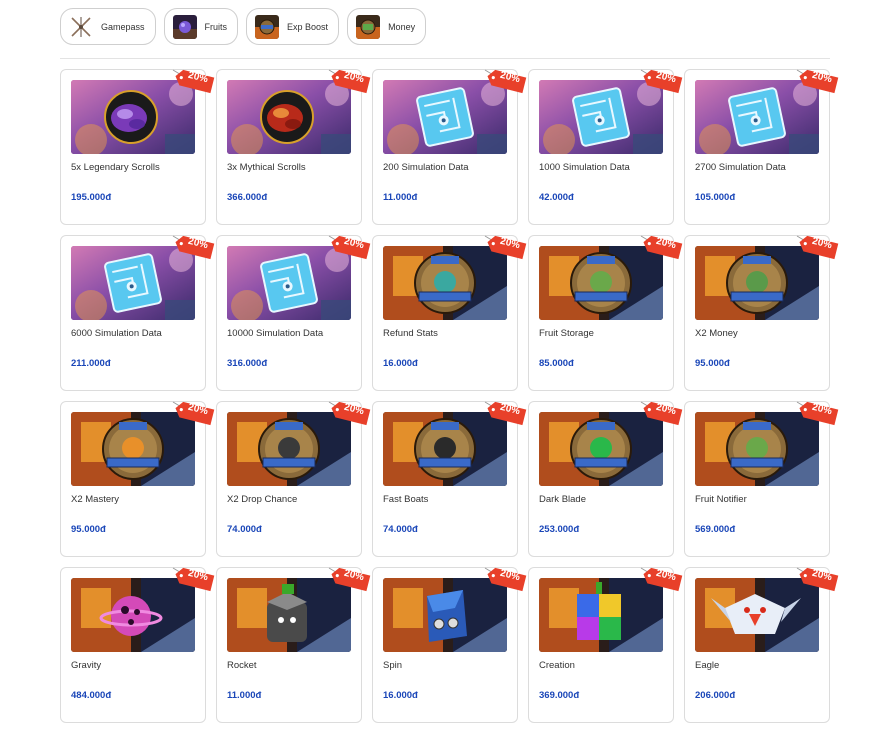 The height and width of the screenshot is (732, 883). Describe the element at coordinates (91, 695) in the screenshot. I see `product-price: 484.000đ` at that location.